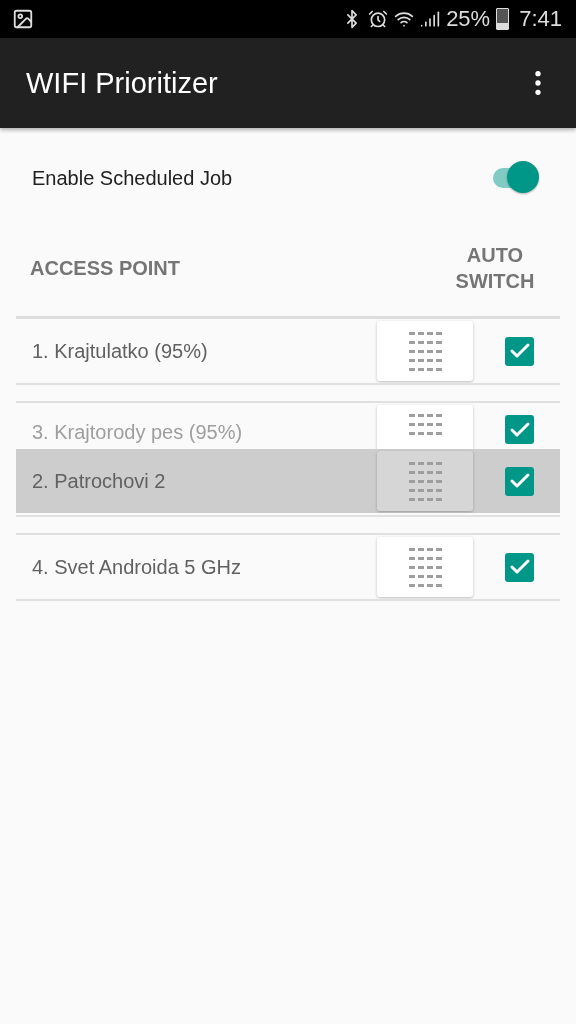  What do you see at coordinates (288, 567) in the screenshot?
I see `access-point-row: 4. Svet Androida 5 GHz` at bounding box center [288, 567].